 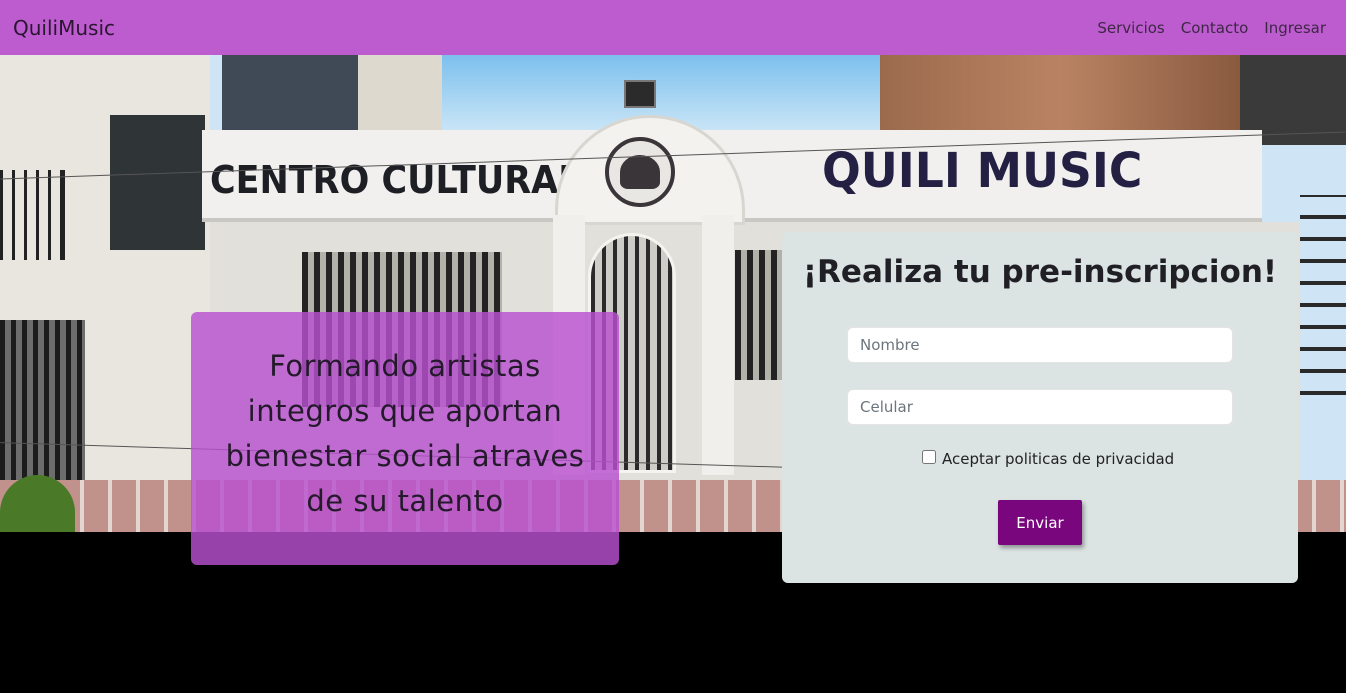 What do you see at coordinates (1040, 345) in the screenshot?
I see `nombre-input` at bounding box center [1040, 345].